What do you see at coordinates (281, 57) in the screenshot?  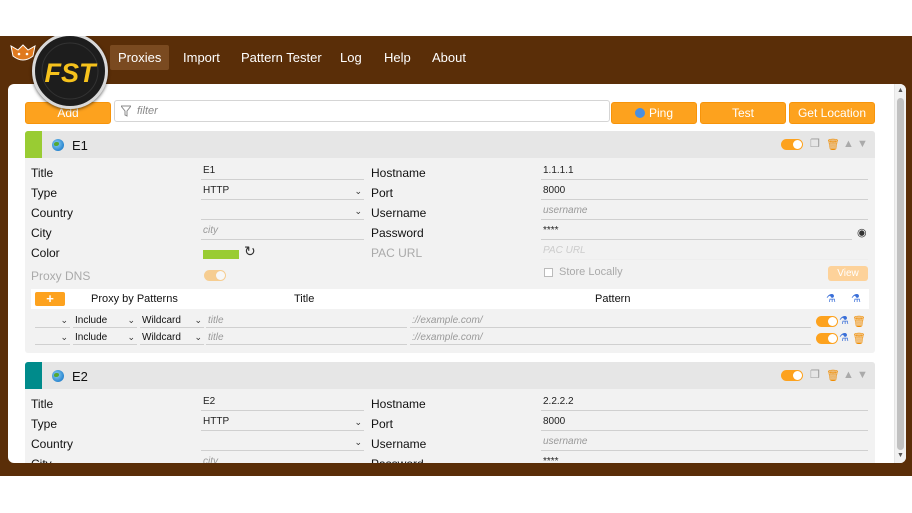 I see `tab-pattern-tester: Pattern Tester` at bounding box center [281, 57].